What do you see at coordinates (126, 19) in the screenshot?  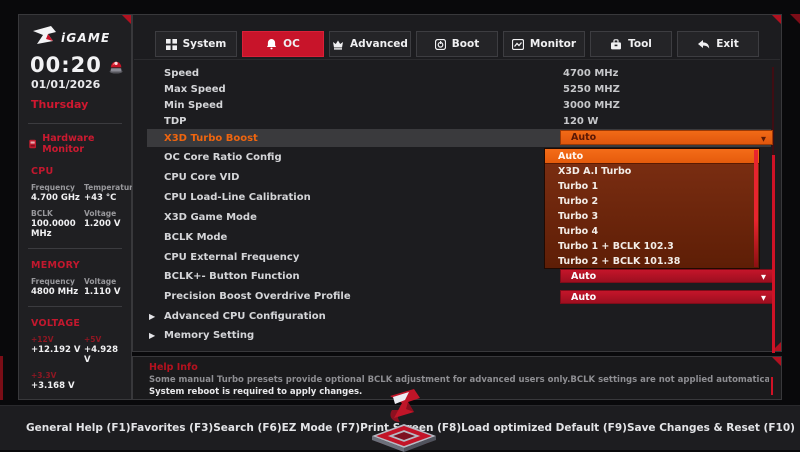 I see `sidebar-corner-accent` at bounding box center [126, 19].